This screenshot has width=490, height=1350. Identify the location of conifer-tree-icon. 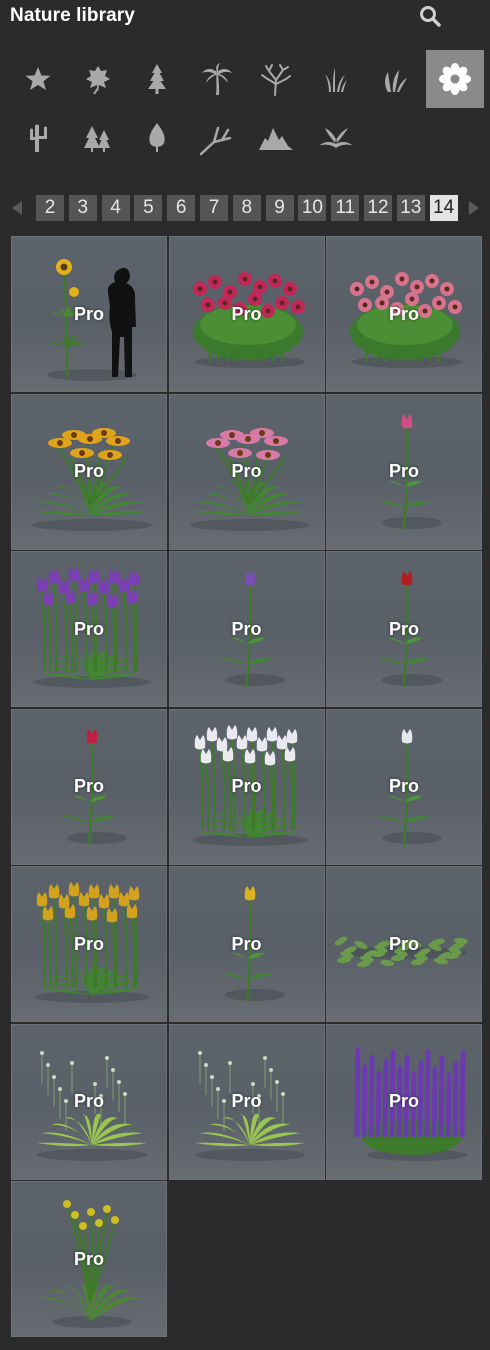
(157, 79).